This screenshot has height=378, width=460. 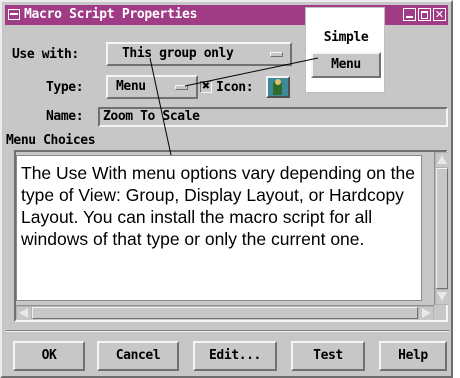 I want to click on type-dropdown-popup: Simple Menu, so click(x=345, y=50).